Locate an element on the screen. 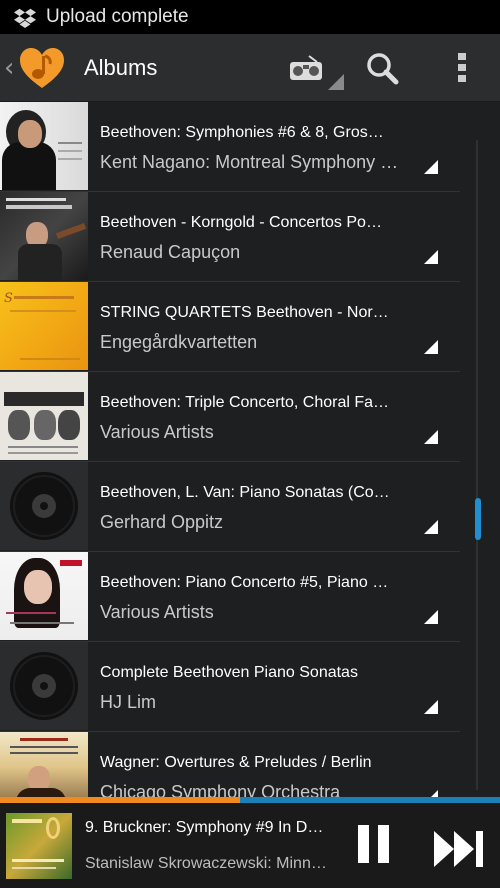  now-playing-cover is located at coordinates (39, 846).